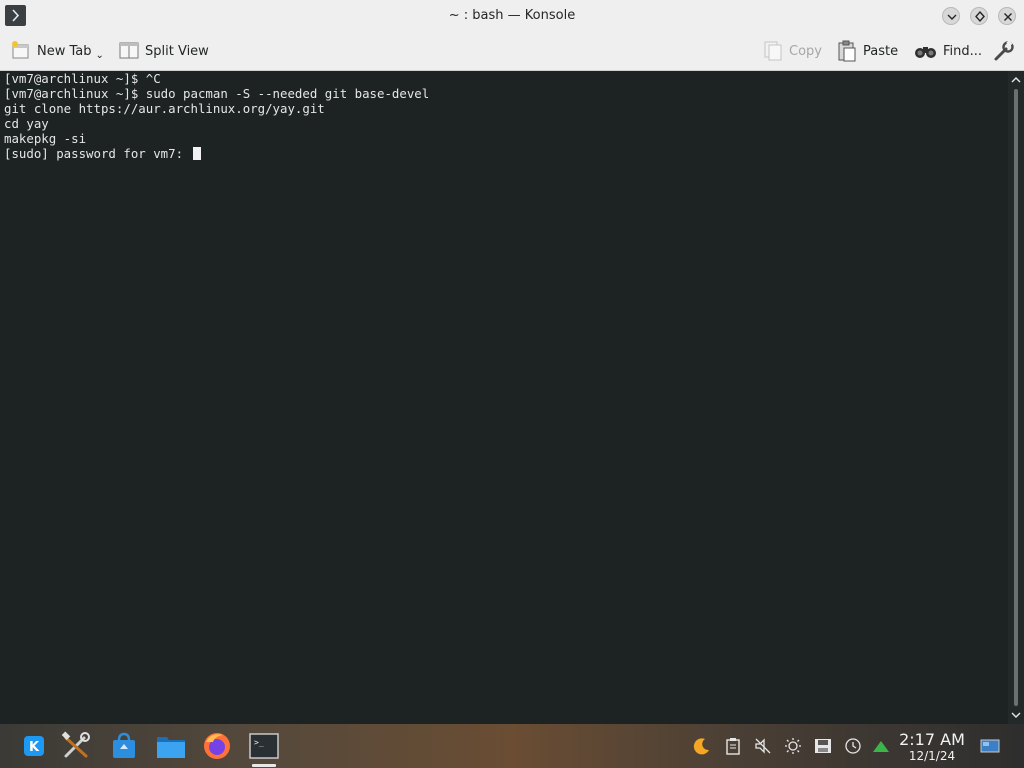 This screenshot has height=768, width=1024. I want to click on maximize-button, so click(979, 16).